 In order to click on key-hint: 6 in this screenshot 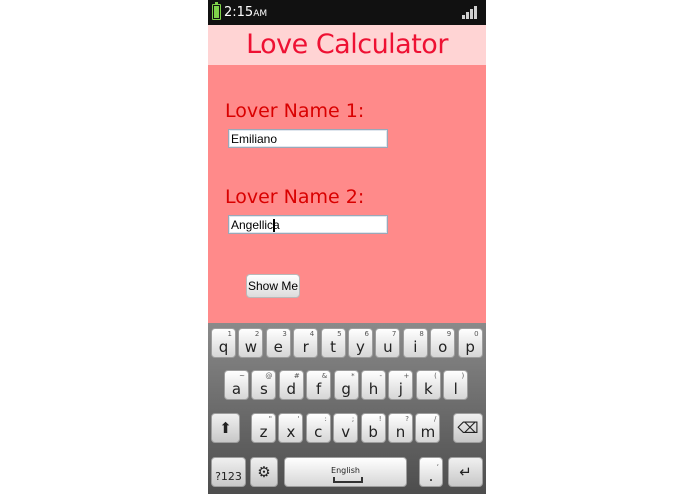, I will do `click(366, 334)`.